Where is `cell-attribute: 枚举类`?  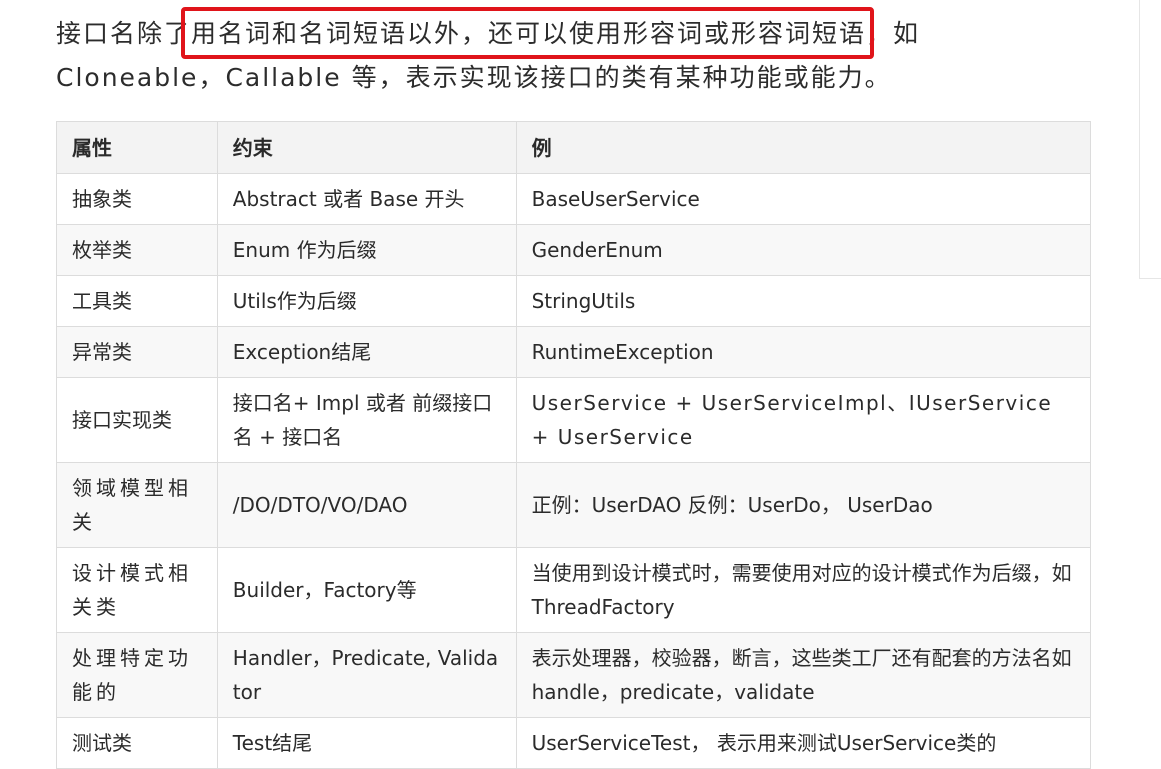 cell-attribute: 枚举类 is located at coordinates (137, 250).